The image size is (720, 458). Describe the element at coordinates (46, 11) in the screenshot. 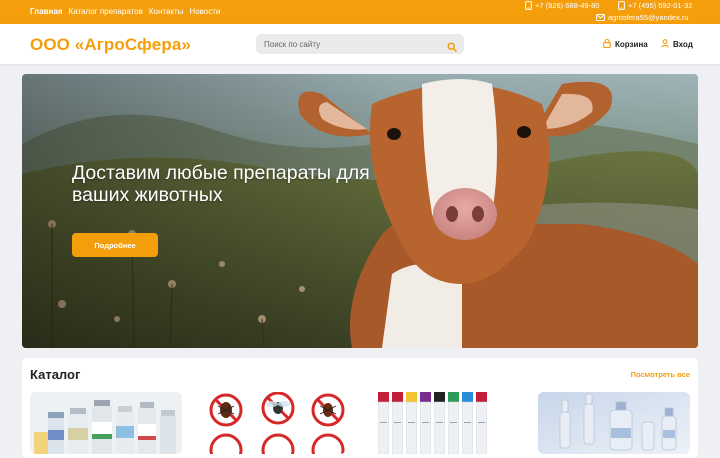

I see `nav-home-link: Главная` at that location.